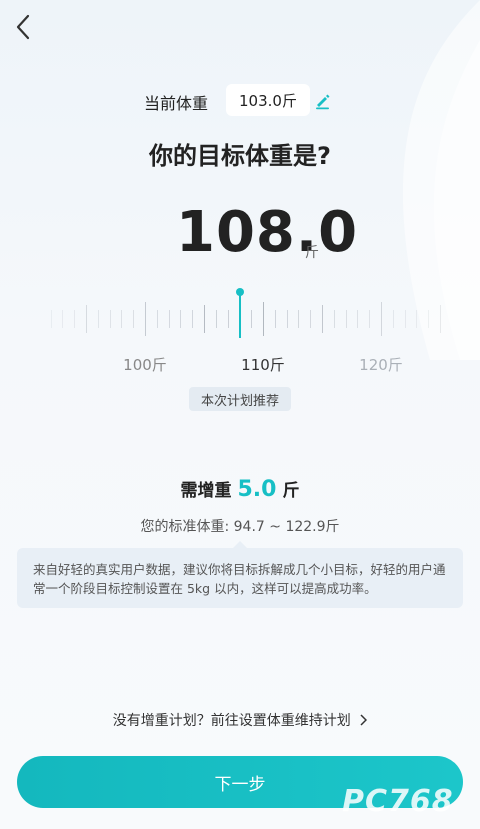 Image resolution: width=480 pixels, height=829 pixels. What do you see at coordinates (364, 720) in the screenshot?
I see `chevron-right-icon` at bounding box center [364, 720].